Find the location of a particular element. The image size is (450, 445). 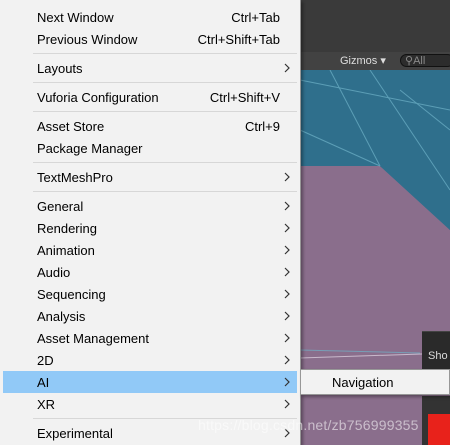

menu-item-package-manager: Package Manager is located at coordinates (150, 148).